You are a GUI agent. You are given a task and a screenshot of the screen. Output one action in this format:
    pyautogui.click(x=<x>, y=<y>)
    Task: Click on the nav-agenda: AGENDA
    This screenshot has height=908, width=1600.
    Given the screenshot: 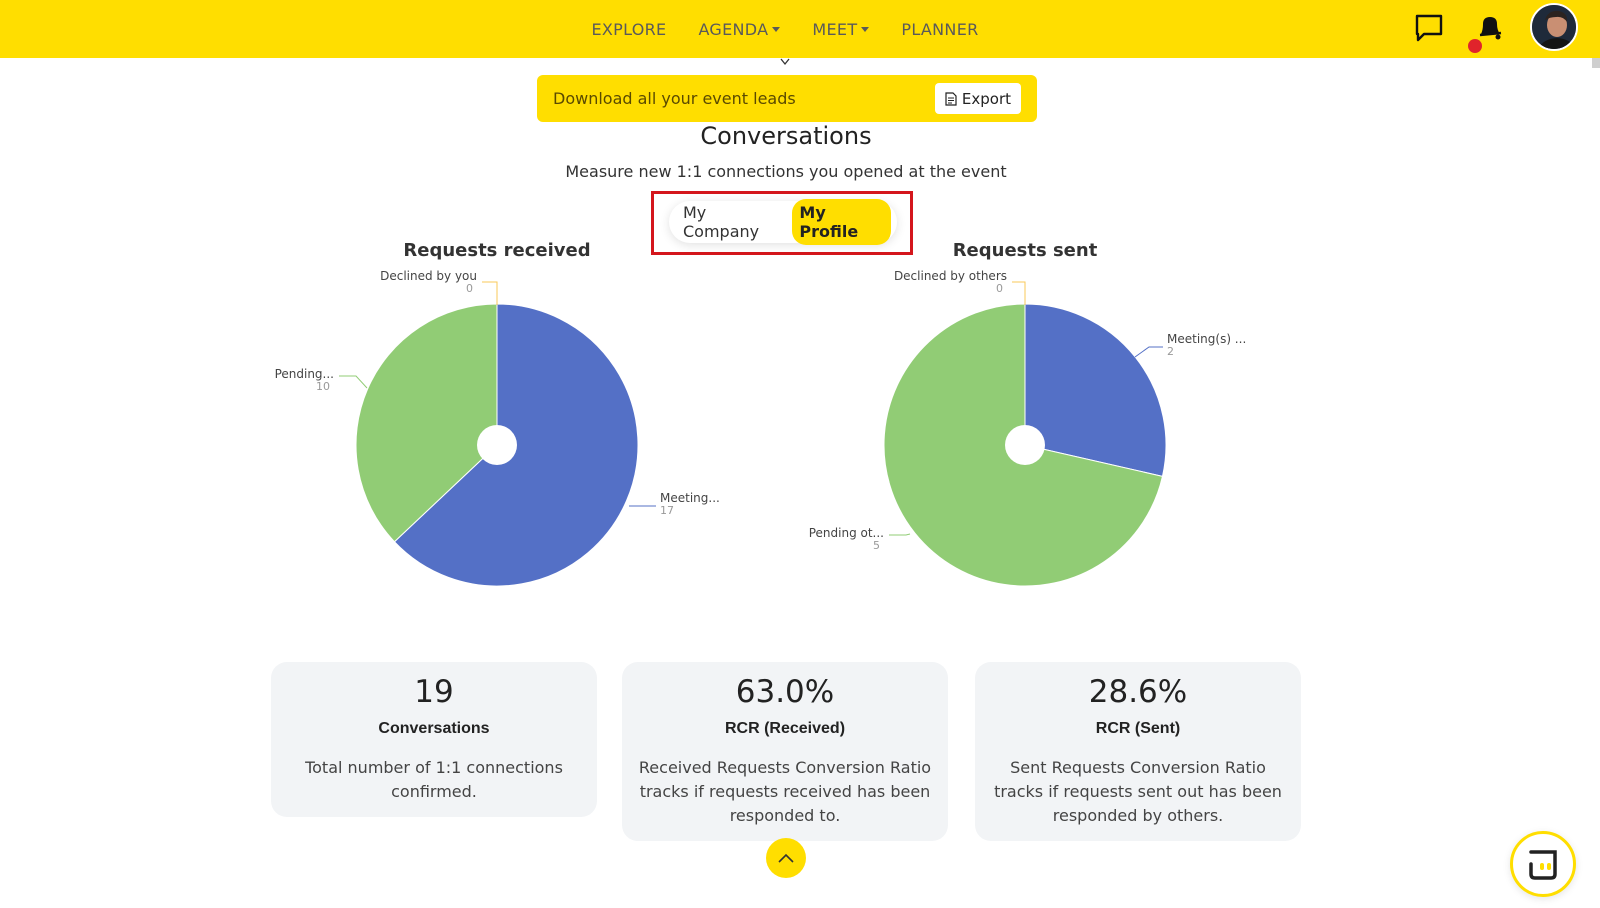 What is the action you would take?
    pyautogui.click(x=739, y=29)
    